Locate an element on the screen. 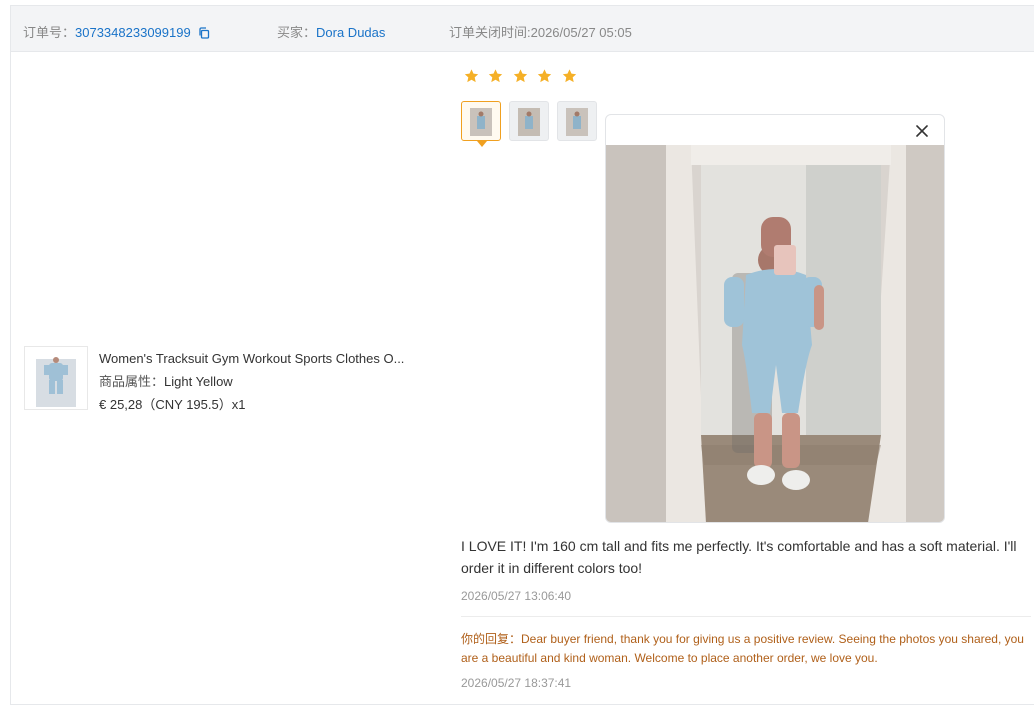 The image size is (1034, 716). buyer-group: 买家：Dora Dudas is located at coordinates (331, 31).